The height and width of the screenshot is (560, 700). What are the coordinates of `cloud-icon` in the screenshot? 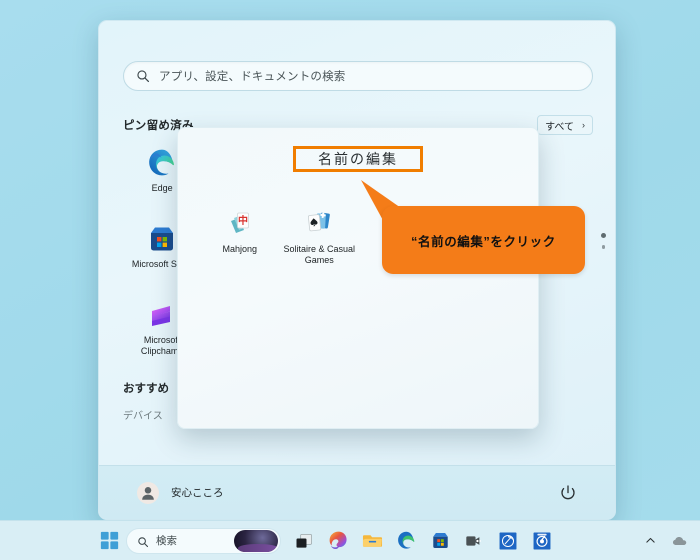 It's located at (680, 541).